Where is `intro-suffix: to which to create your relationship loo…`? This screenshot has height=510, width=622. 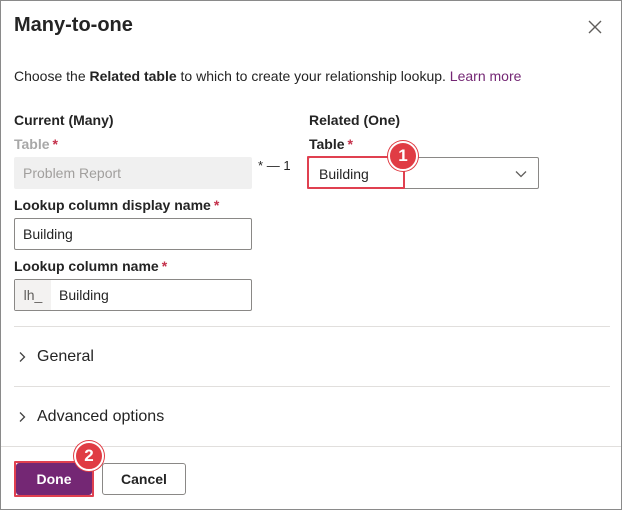 intro-suffix: to which to create your relationship loo… is located at coordinates (311, 76).